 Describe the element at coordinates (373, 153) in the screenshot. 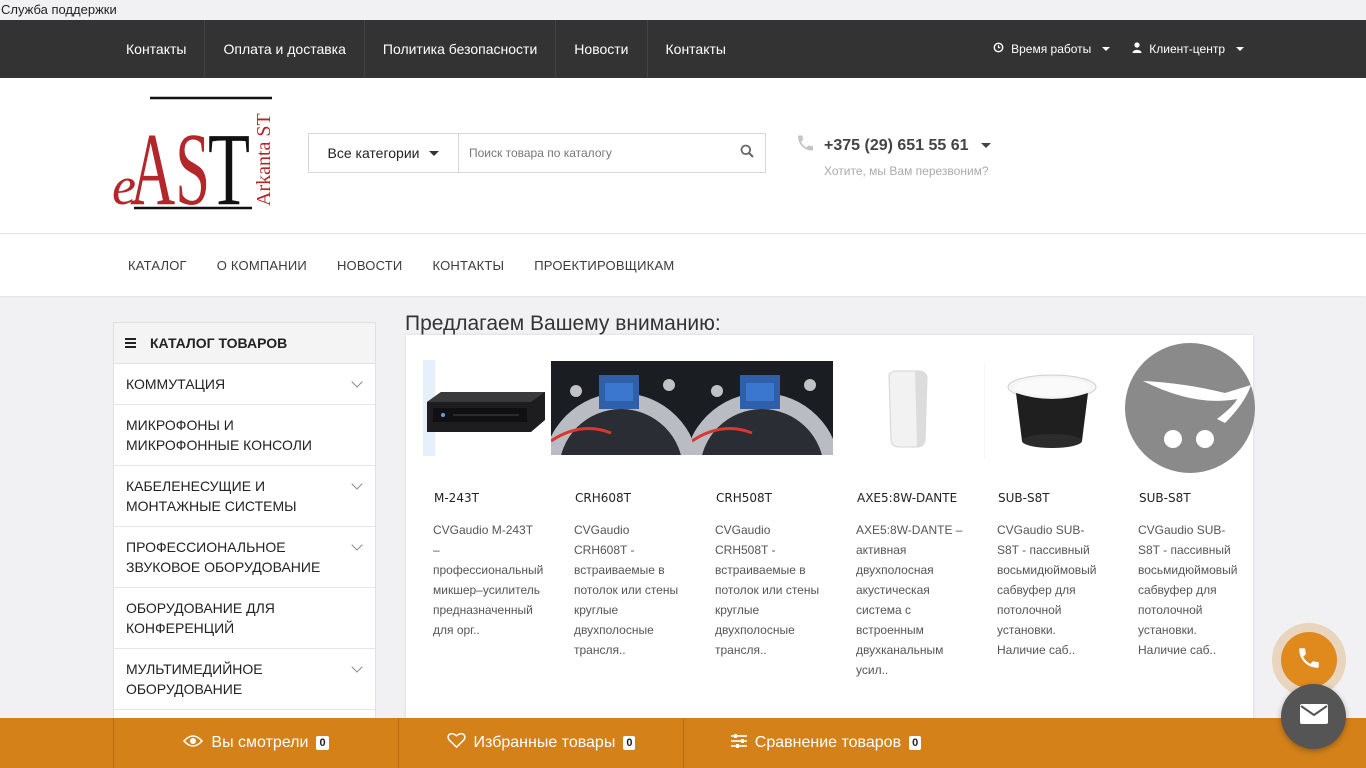

I see `category-select-label: Все категории` at that location.